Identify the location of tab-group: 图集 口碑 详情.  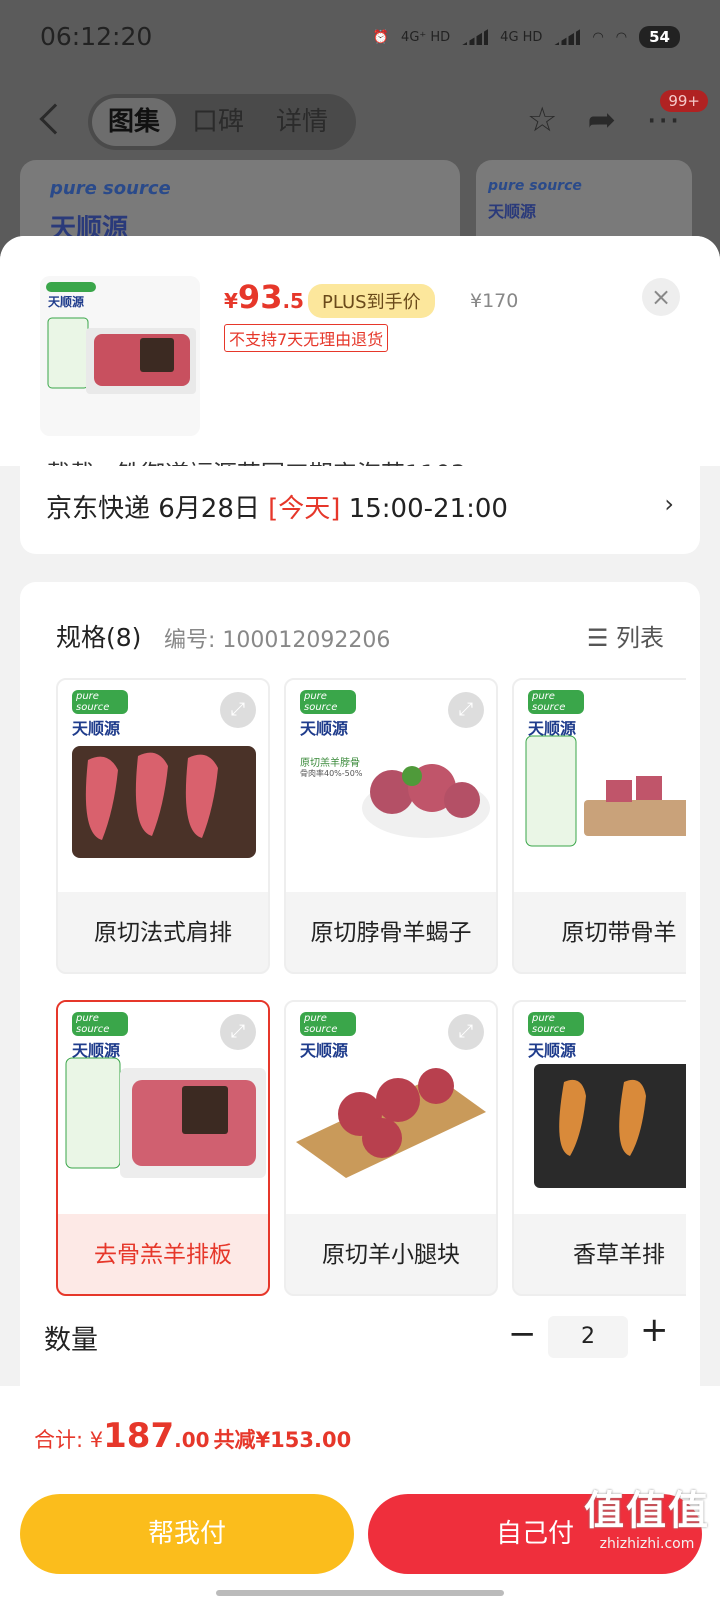
(222, 122).